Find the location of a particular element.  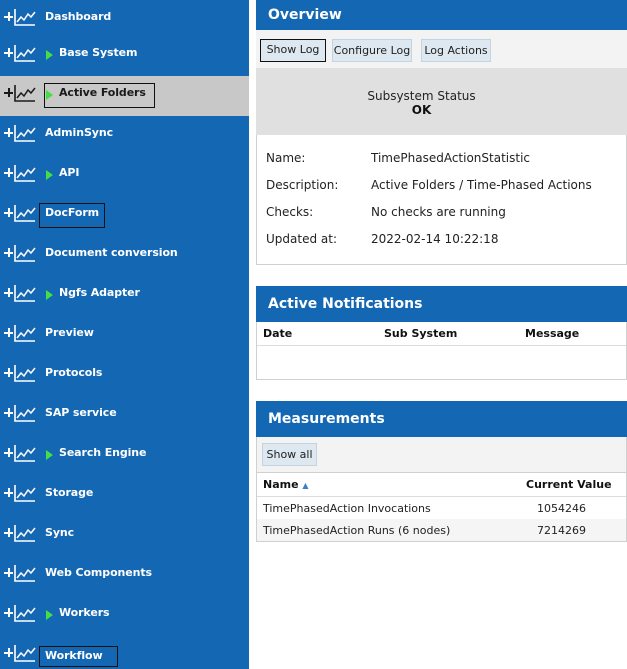

table-row: TimePhasedAction Invocations 1054246 is located at coordinates (441, 508).